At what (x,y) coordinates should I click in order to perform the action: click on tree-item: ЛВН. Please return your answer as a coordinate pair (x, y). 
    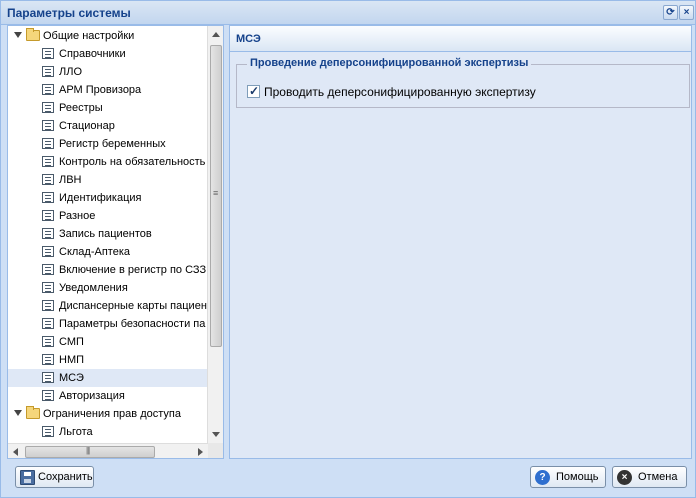
    Looking at the image, I should click on (108, 180).